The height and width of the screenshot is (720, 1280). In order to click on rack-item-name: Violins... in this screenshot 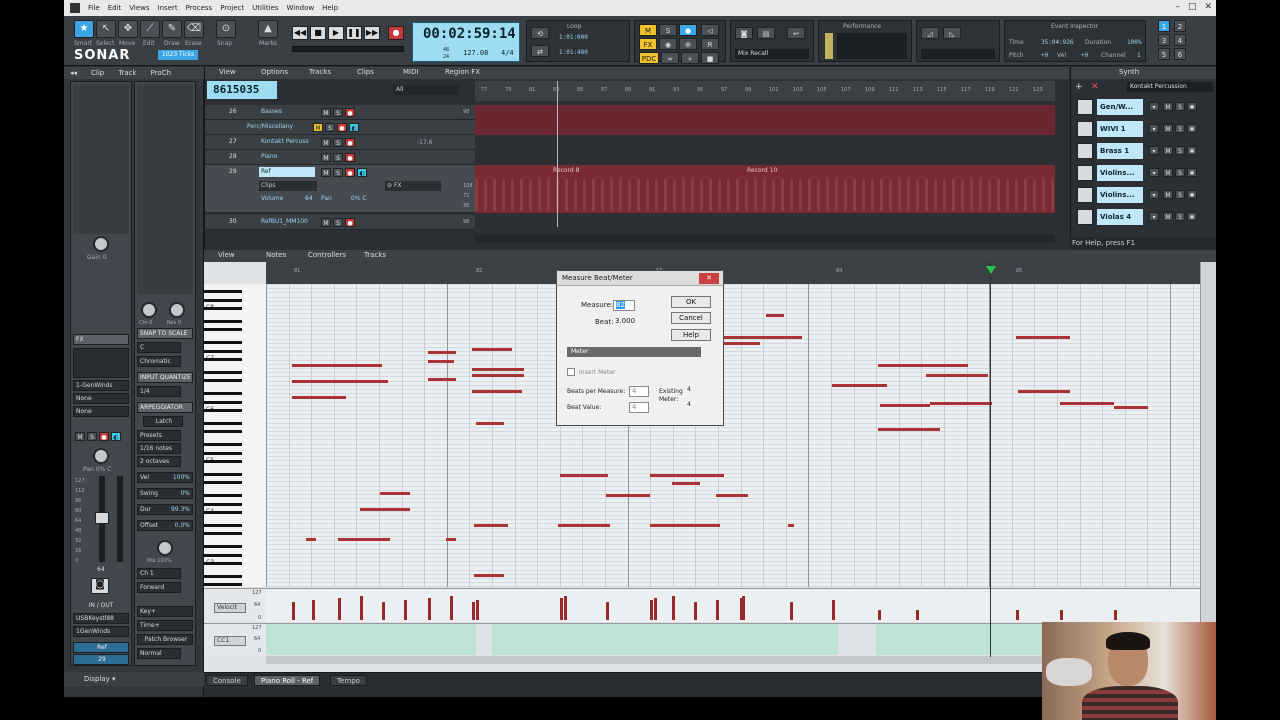, I will do `click(1120, 195)`.